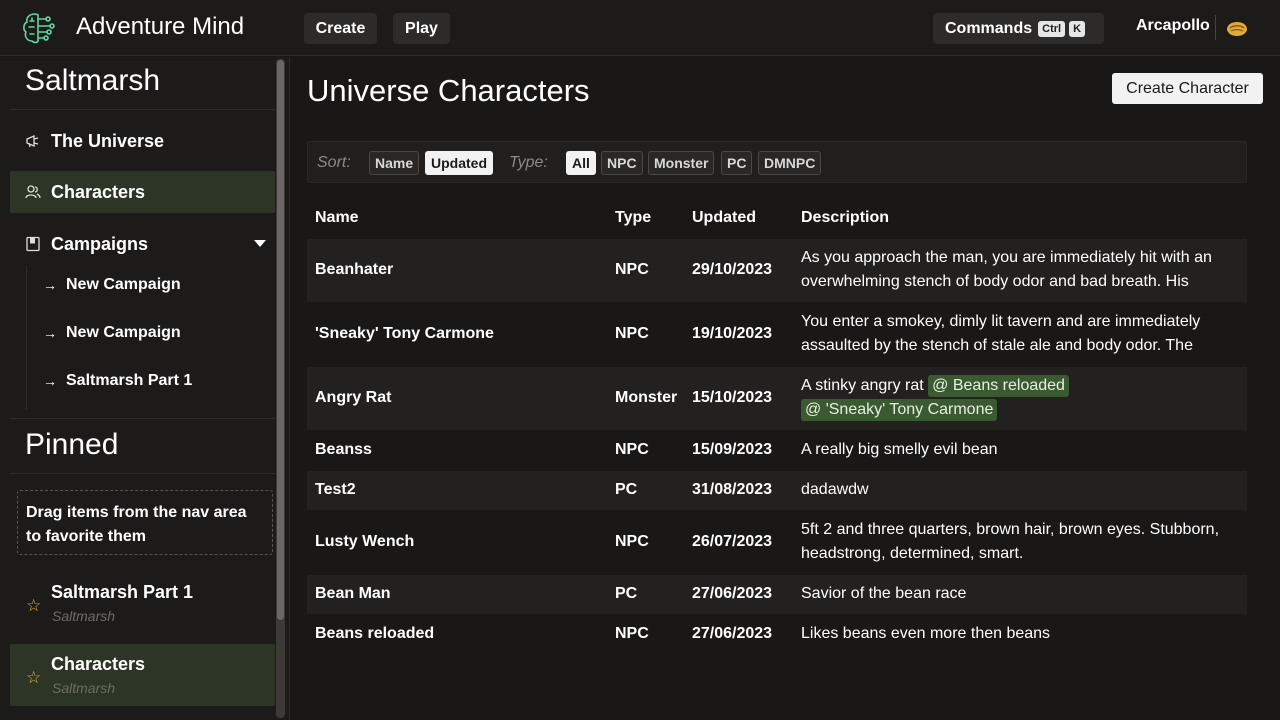  I want to click on page-title: Universe Characters, so click(448, 90).